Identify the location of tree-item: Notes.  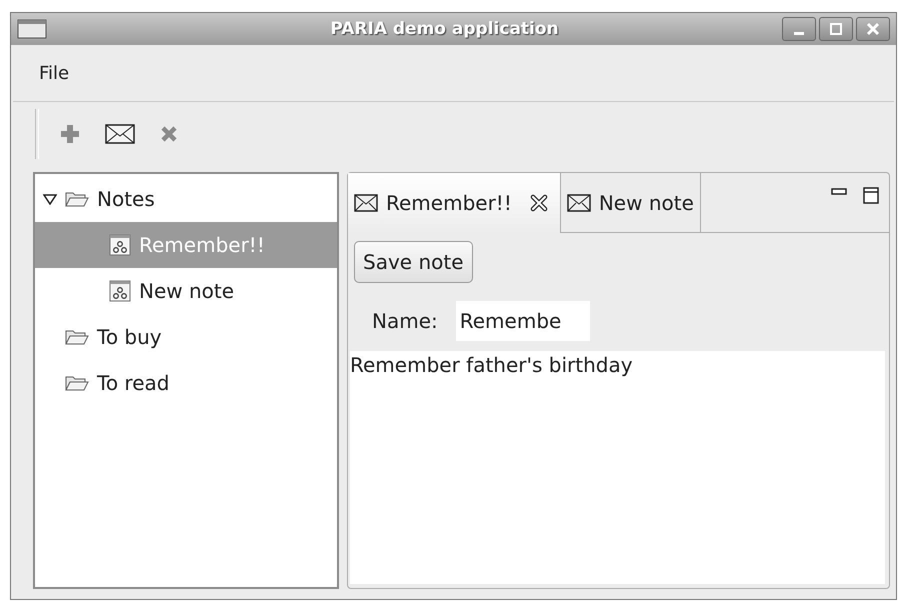
(186, 199).